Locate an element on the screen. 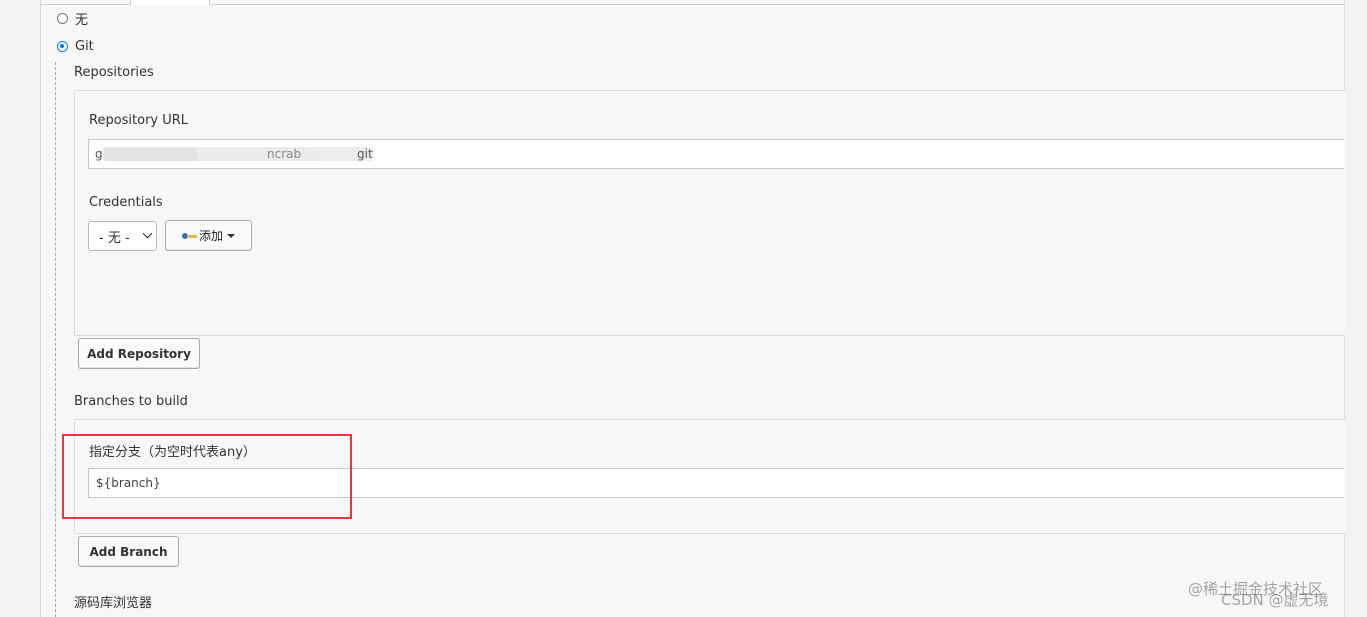 The width and height of the screenshot is (1367, 617). add-credentials-label: 添加 is located at coordinates (210, 236).